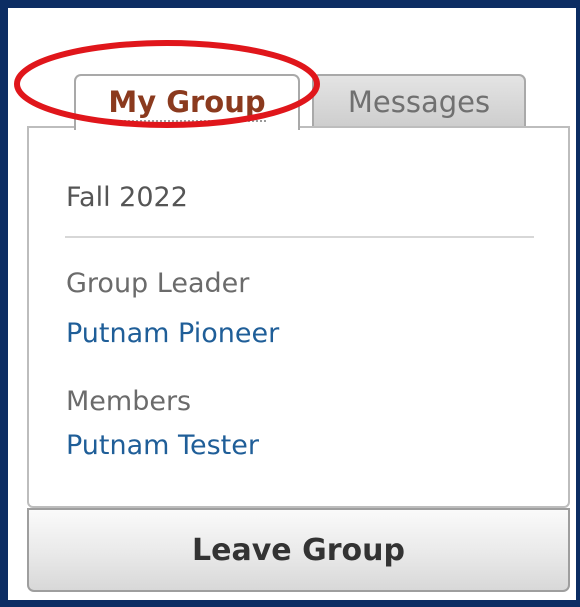  I want to click on group-leader-link: Putnam Pioneer, so click(172, 333).